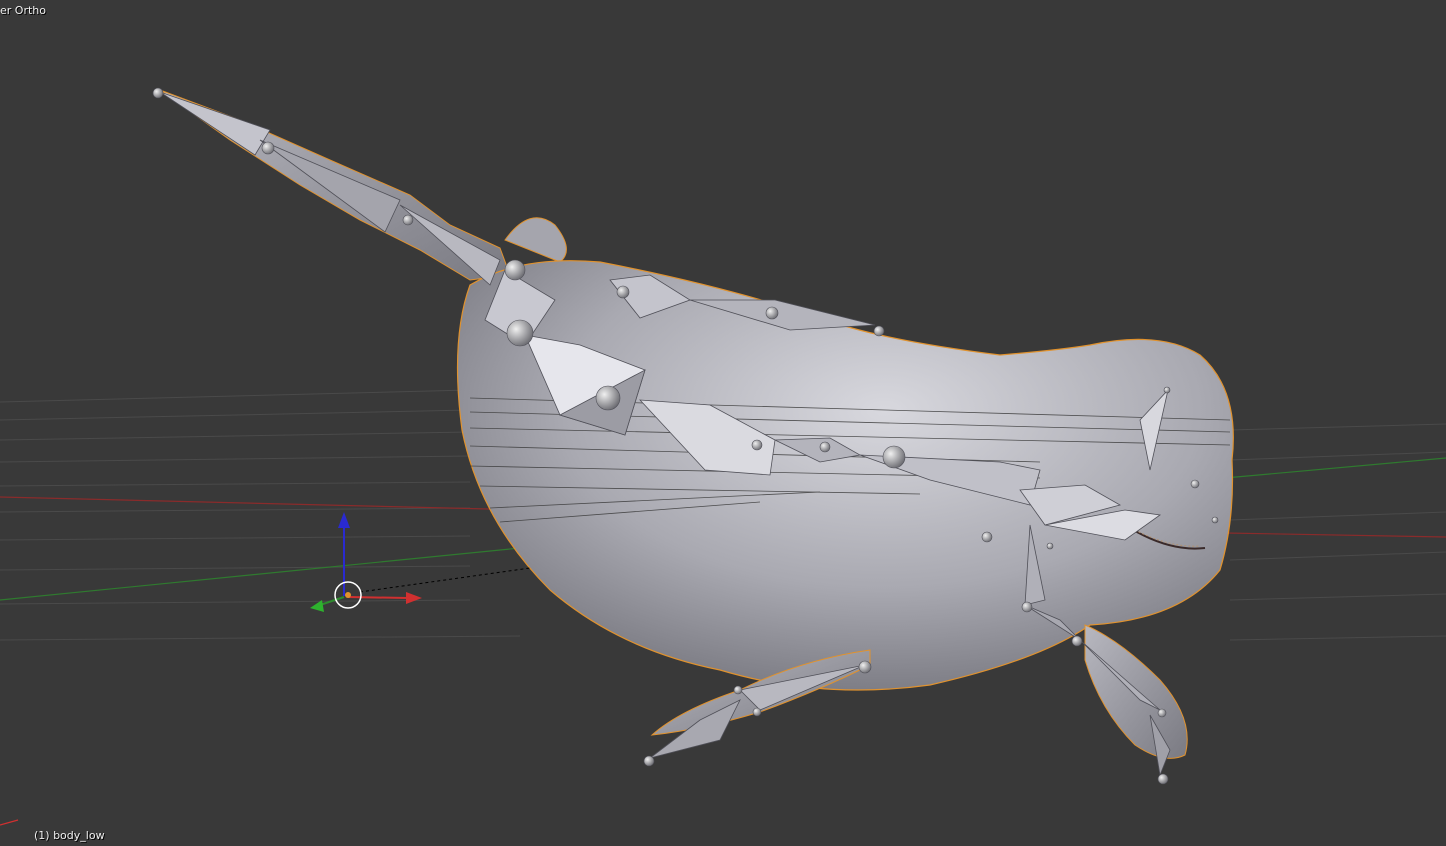  I want to click on y-axis-line, so click(300, 570).